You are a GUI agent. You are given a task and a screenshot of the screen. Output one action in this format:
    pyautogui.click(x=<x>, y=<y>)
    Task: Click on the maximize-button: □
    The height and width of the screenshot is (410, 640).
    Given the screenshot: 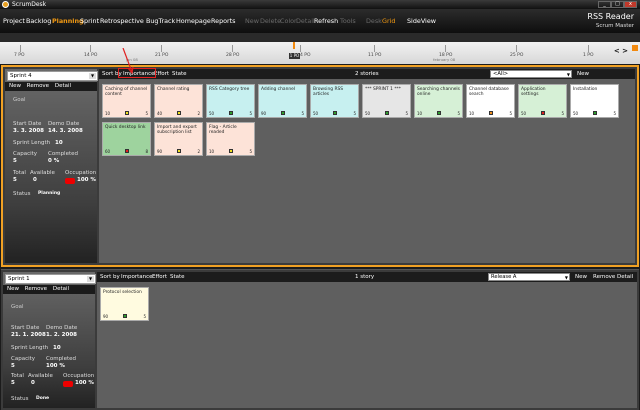 What is the action you would take?
    pyautogui.click(x=617, y=4)
    